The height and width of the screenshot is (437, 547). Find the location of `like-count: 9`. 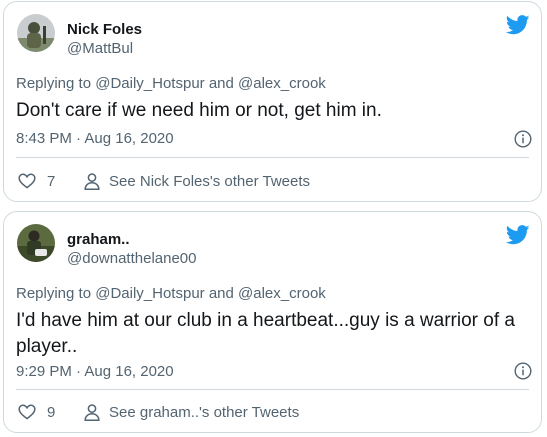

like-count: 9 is located at coordinates (51, 412).